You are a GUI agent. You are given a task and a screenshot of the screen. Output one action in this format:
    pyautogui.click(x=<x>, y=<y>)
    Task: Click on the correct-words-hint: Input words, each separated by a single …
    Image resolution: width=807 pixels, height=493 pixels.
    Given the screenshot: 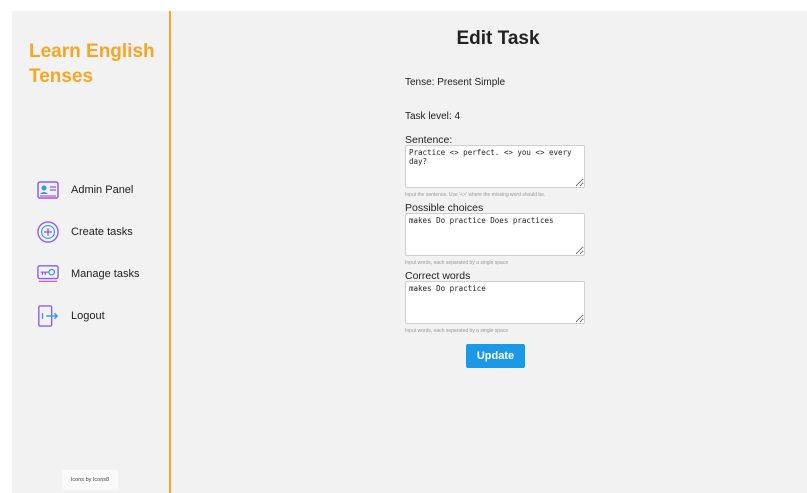 What is the action you would take?
    pyautogui.click(x=457, y=331)
    